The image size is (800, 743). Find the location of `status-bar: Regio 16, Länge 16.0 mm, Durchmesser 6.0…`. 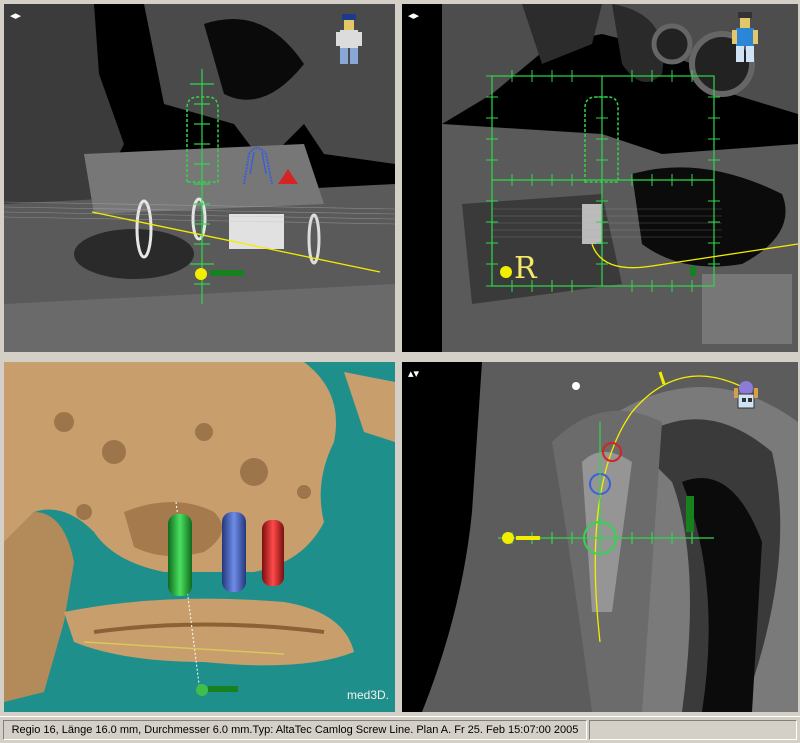

status-bar: Regio 16, Länge 16.0 mm, Durchmesser 6.0… is located at coordinates (400, 729).